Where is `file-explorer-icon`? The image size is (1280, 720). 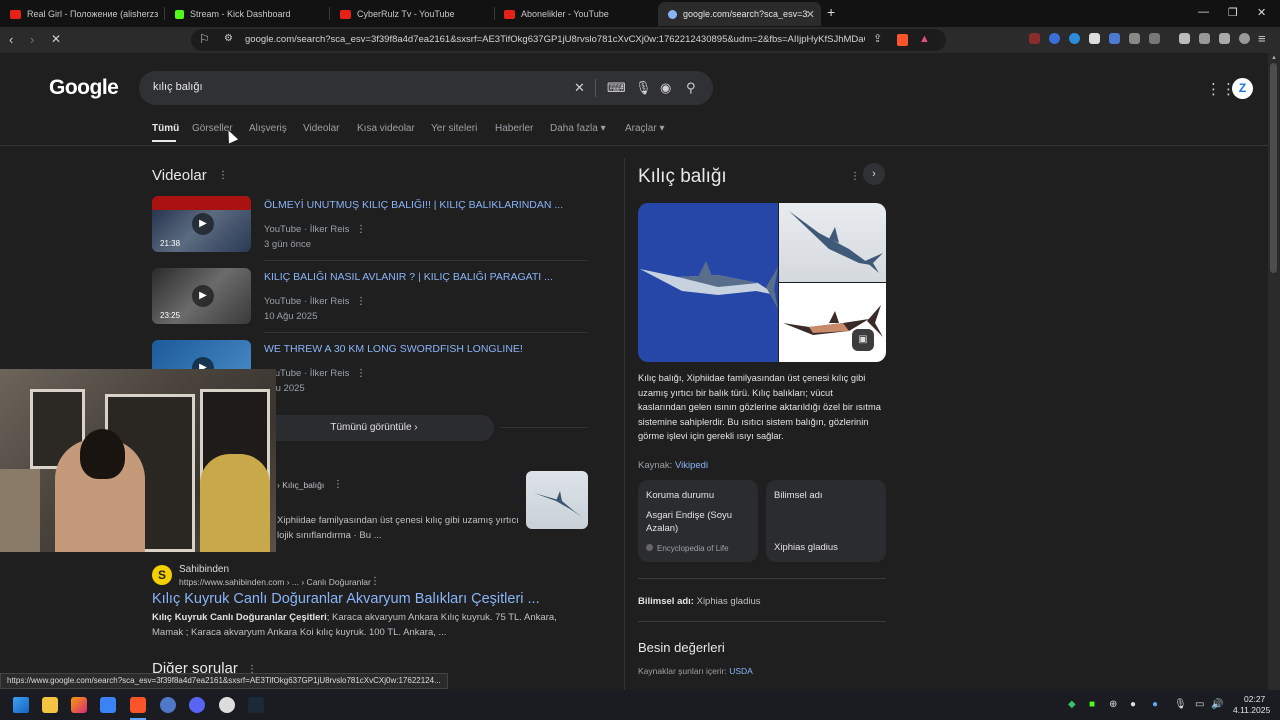 file-explorer-icon is located at coordinates (50, 705).